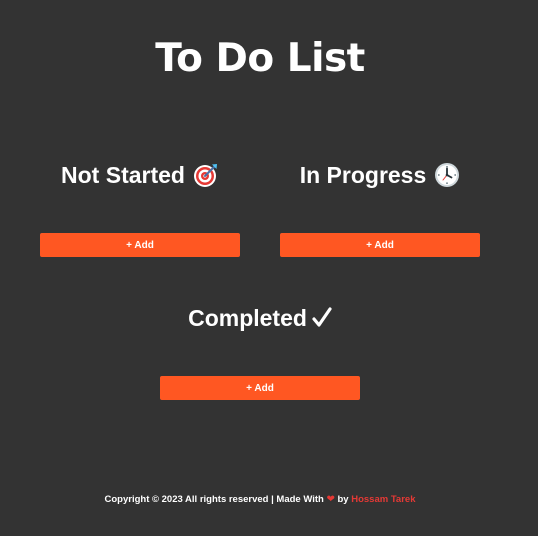  Describe the element at coordinates (260, 388) in the screenshot. I see `add-button-completed: + Add` at that location.